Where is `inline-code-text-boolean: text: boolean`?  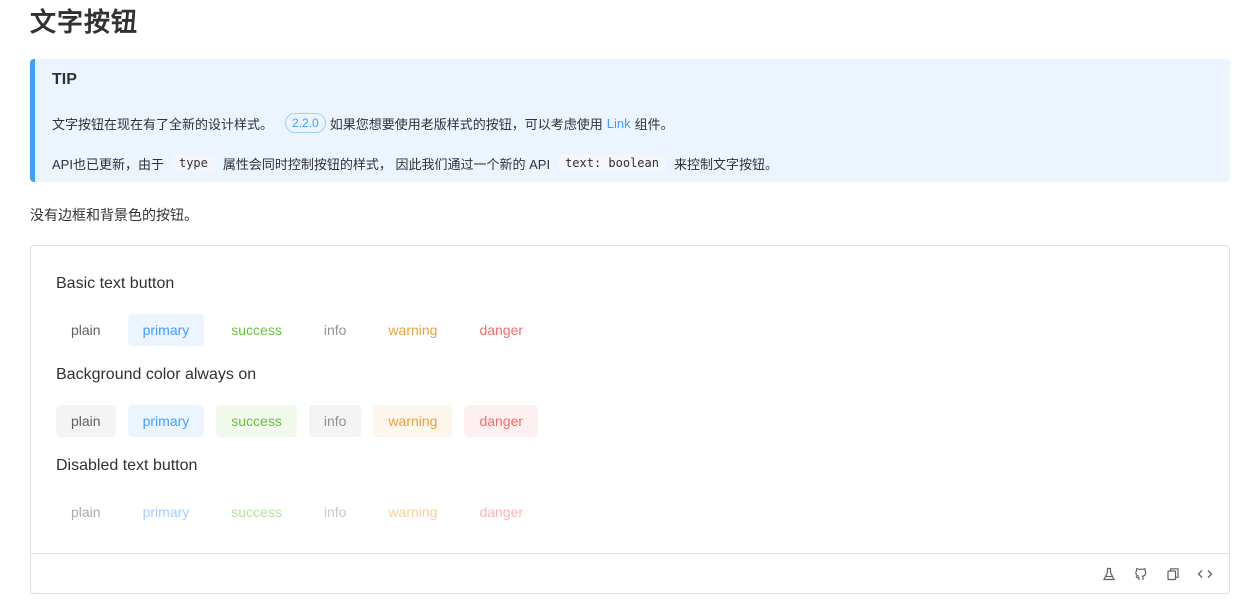
inline-code-text-boolean: text: boolean is located at coordinates (612, 163).